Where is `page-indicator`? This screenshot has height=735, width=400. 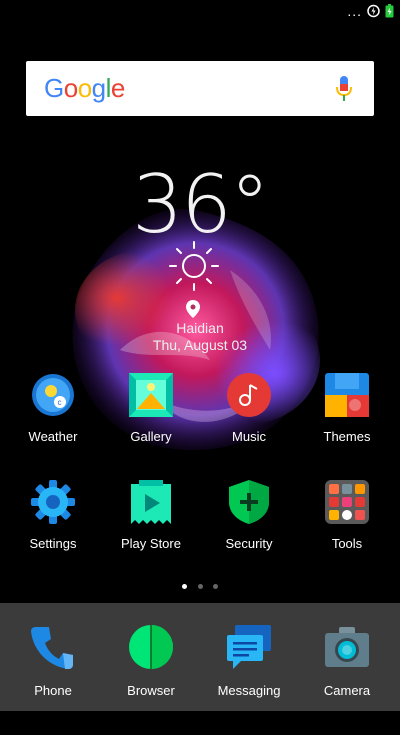 page-indicator is located at coordinates (200, 585).